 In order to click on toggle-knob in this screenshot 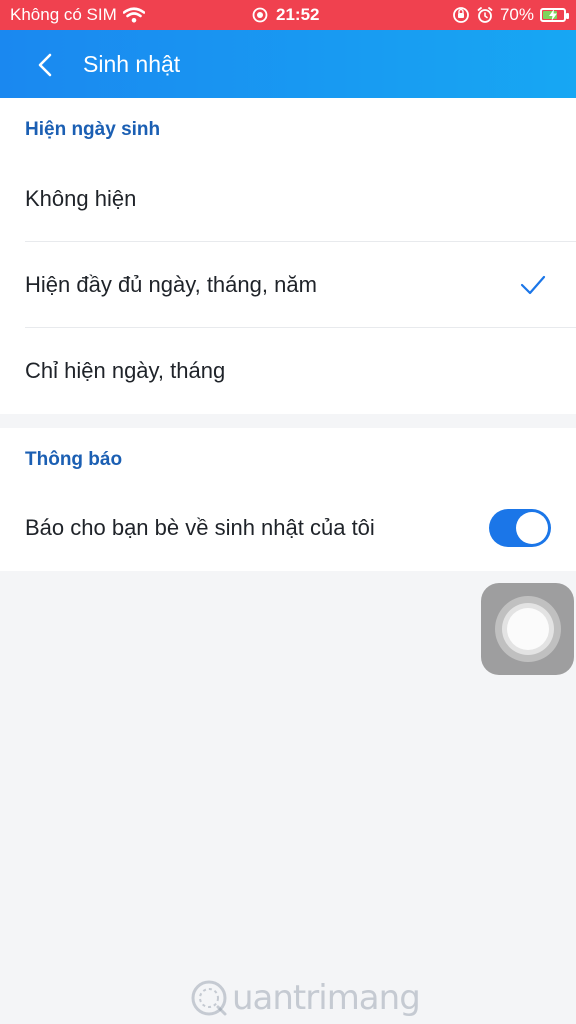, I will do `click(532, 528)`.